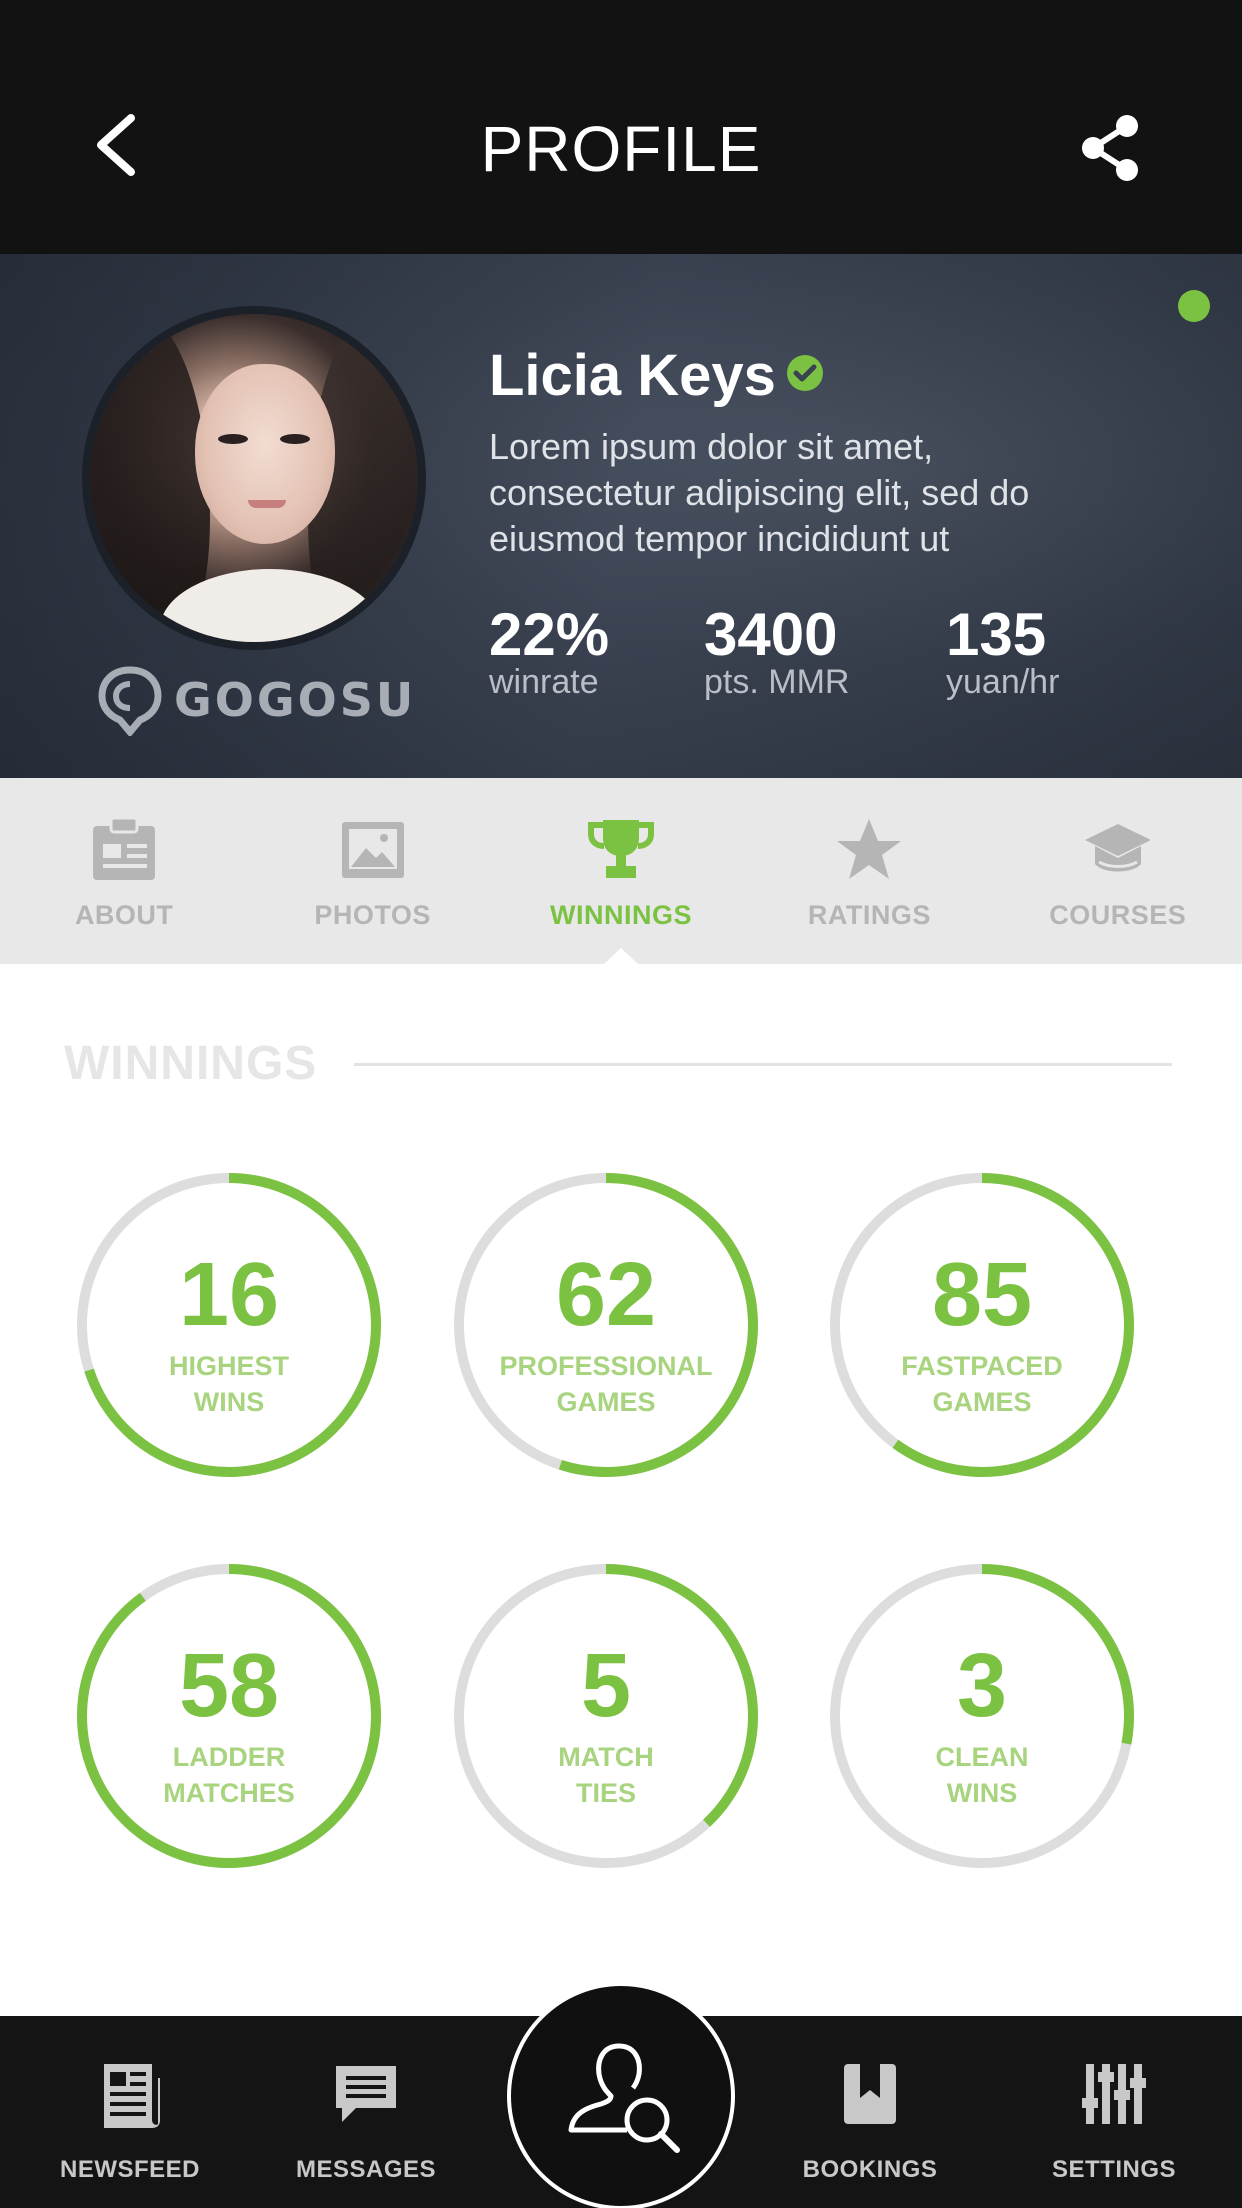 This screenshot has width=1242, height=2208. Describe the element at coordinates (982, 1295) in the screenshot. I see `winnings-value: 85` at that location.